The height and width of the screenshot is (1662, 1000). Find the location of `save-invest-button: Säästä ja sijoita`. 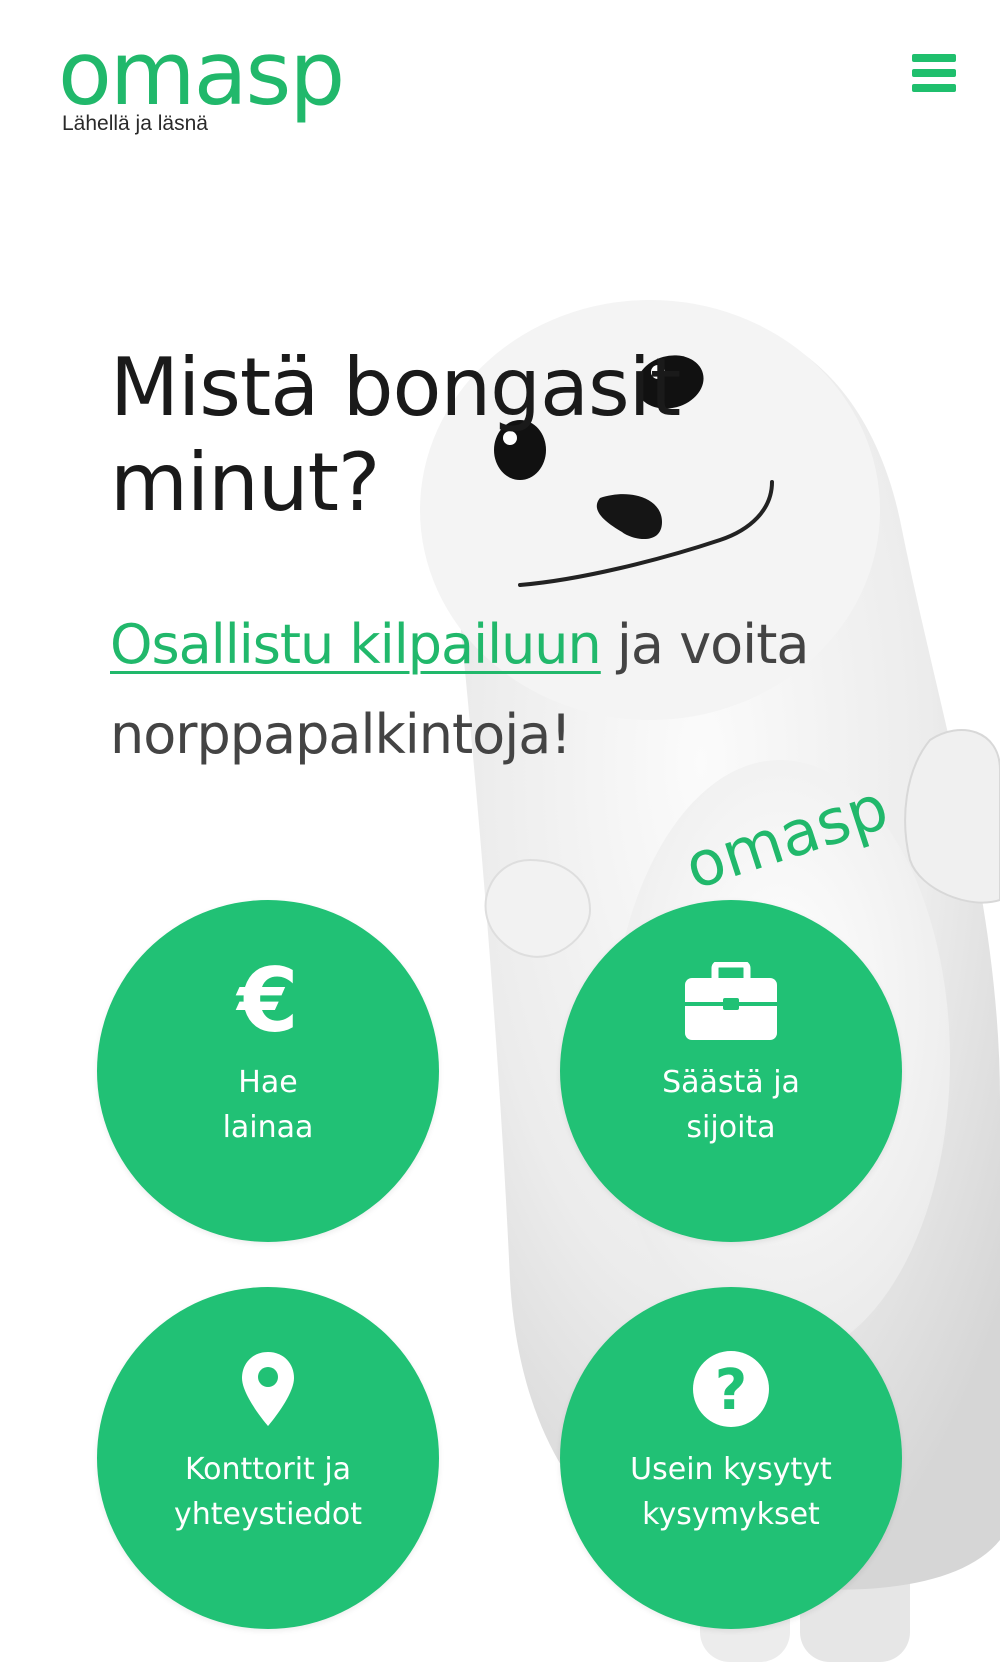

save-invest-button: Säästä ja sijoita is located at coordinates (731, 1071).